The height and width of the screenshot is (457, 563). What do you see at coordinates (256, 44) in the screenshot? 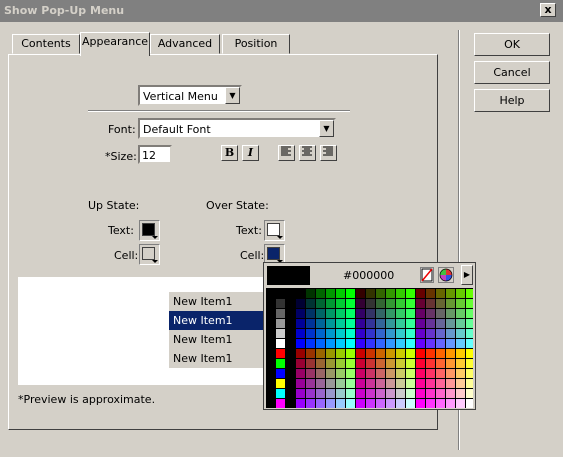
I see `tab-position: Position` at bounding box center [256, 44].